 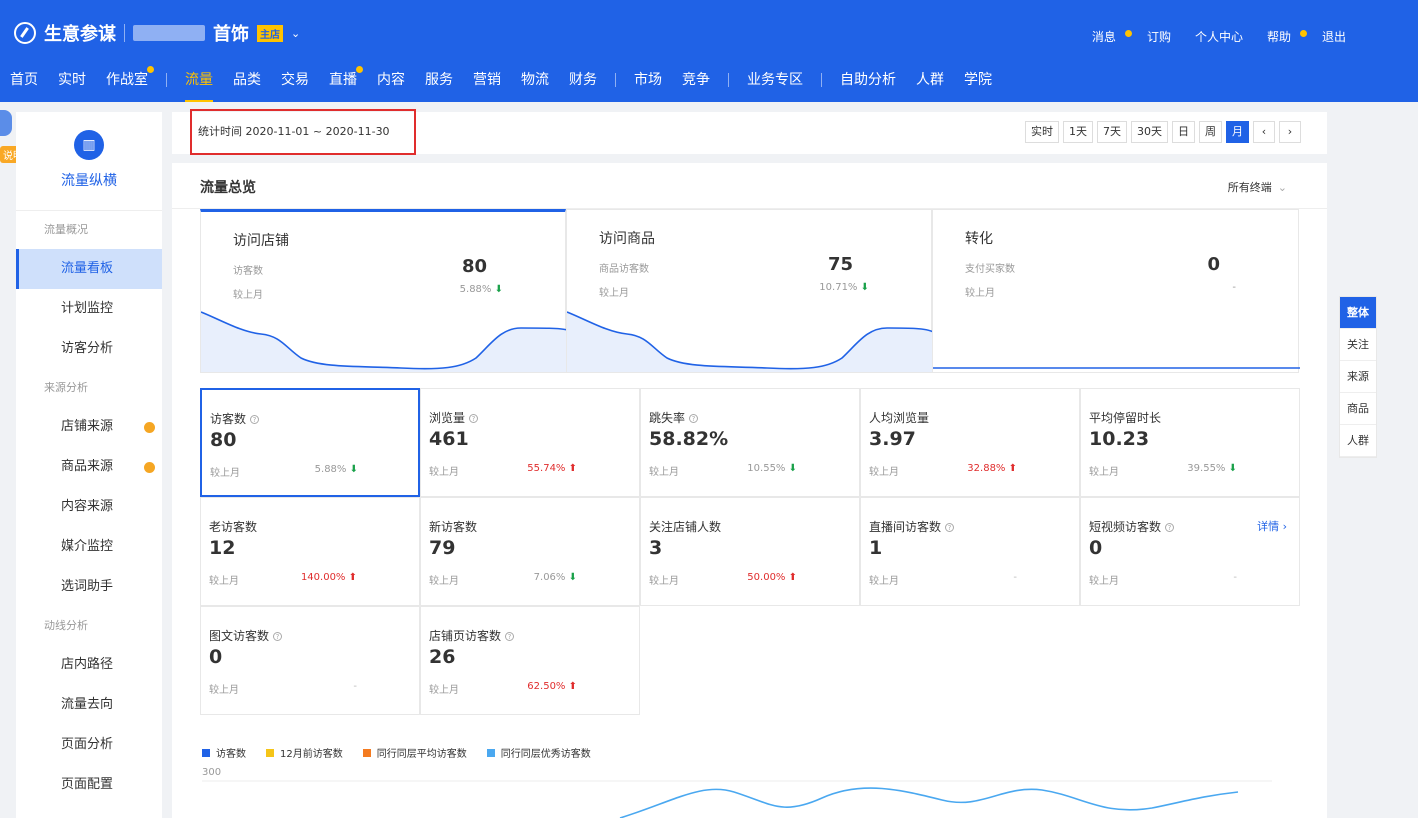 What do you see at coordinates (749, 291) in the screenshot?
I see `overview-card: 访问商品 商品访客数 较上月 75 10.71% ⬇` at bounding box center [749, 291].